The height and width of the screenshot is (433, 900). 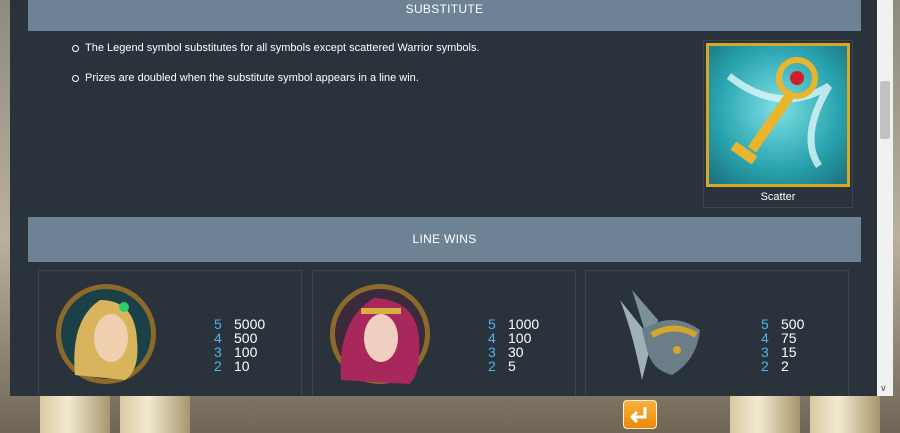 What do you see at coordinates (506, 352) in the screenshot?
I see `payout-row: 3 30` at bounding box center [506, 352].